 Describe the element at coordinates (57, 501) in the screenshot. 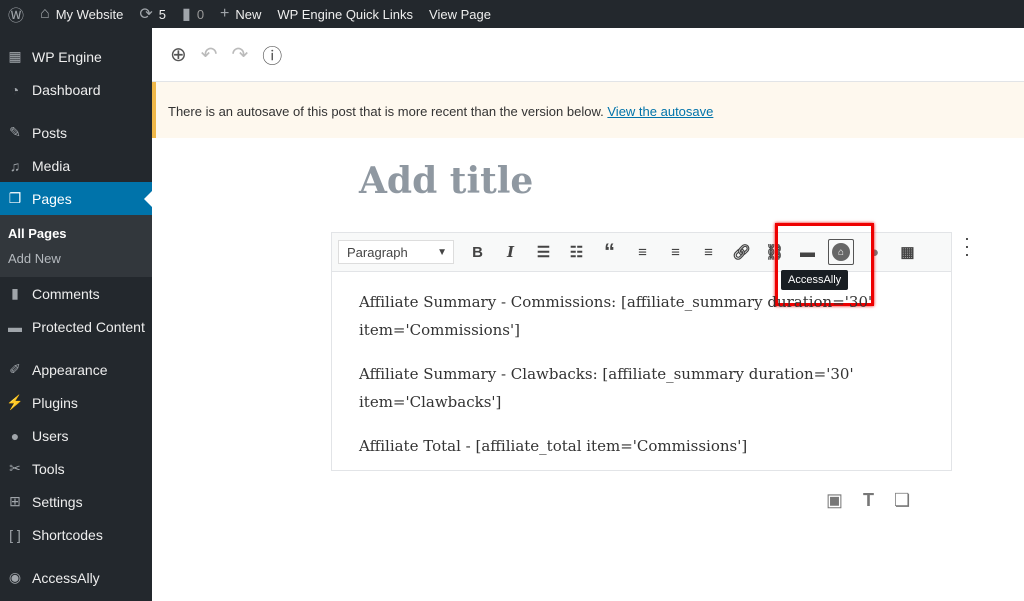

I see `label: Settings` at that location.